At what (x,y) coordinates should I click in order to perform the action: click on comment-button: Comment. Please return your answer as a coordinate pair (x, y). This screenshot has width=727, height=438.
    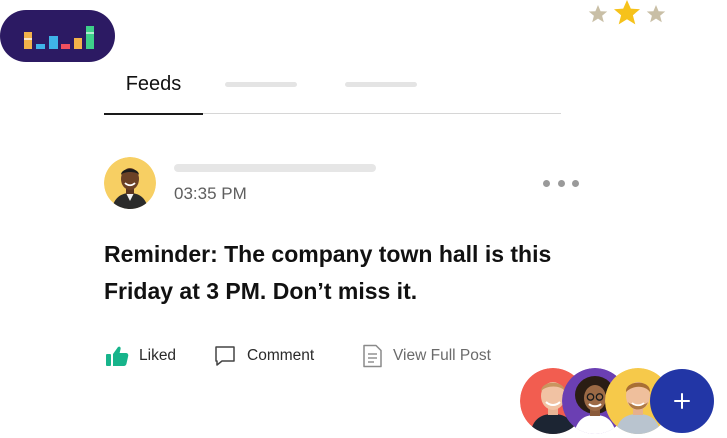
    Looking at the image, I should click on (263, 356).